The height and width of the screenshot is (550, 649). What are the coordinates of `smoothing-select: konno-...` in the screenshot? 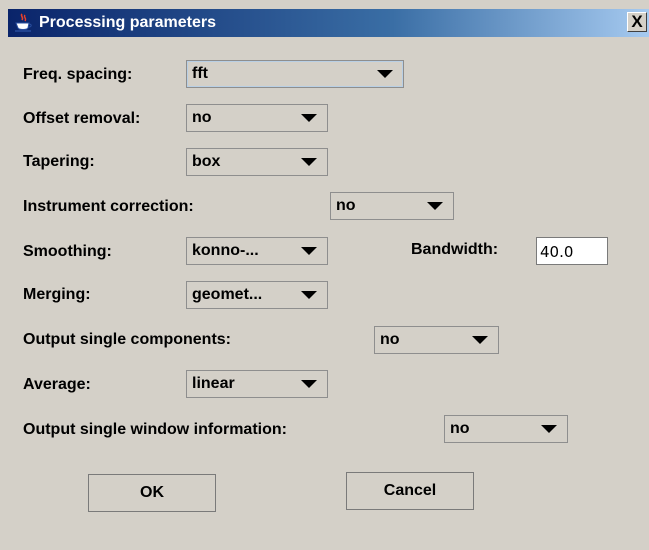 It's located at (257, 251).